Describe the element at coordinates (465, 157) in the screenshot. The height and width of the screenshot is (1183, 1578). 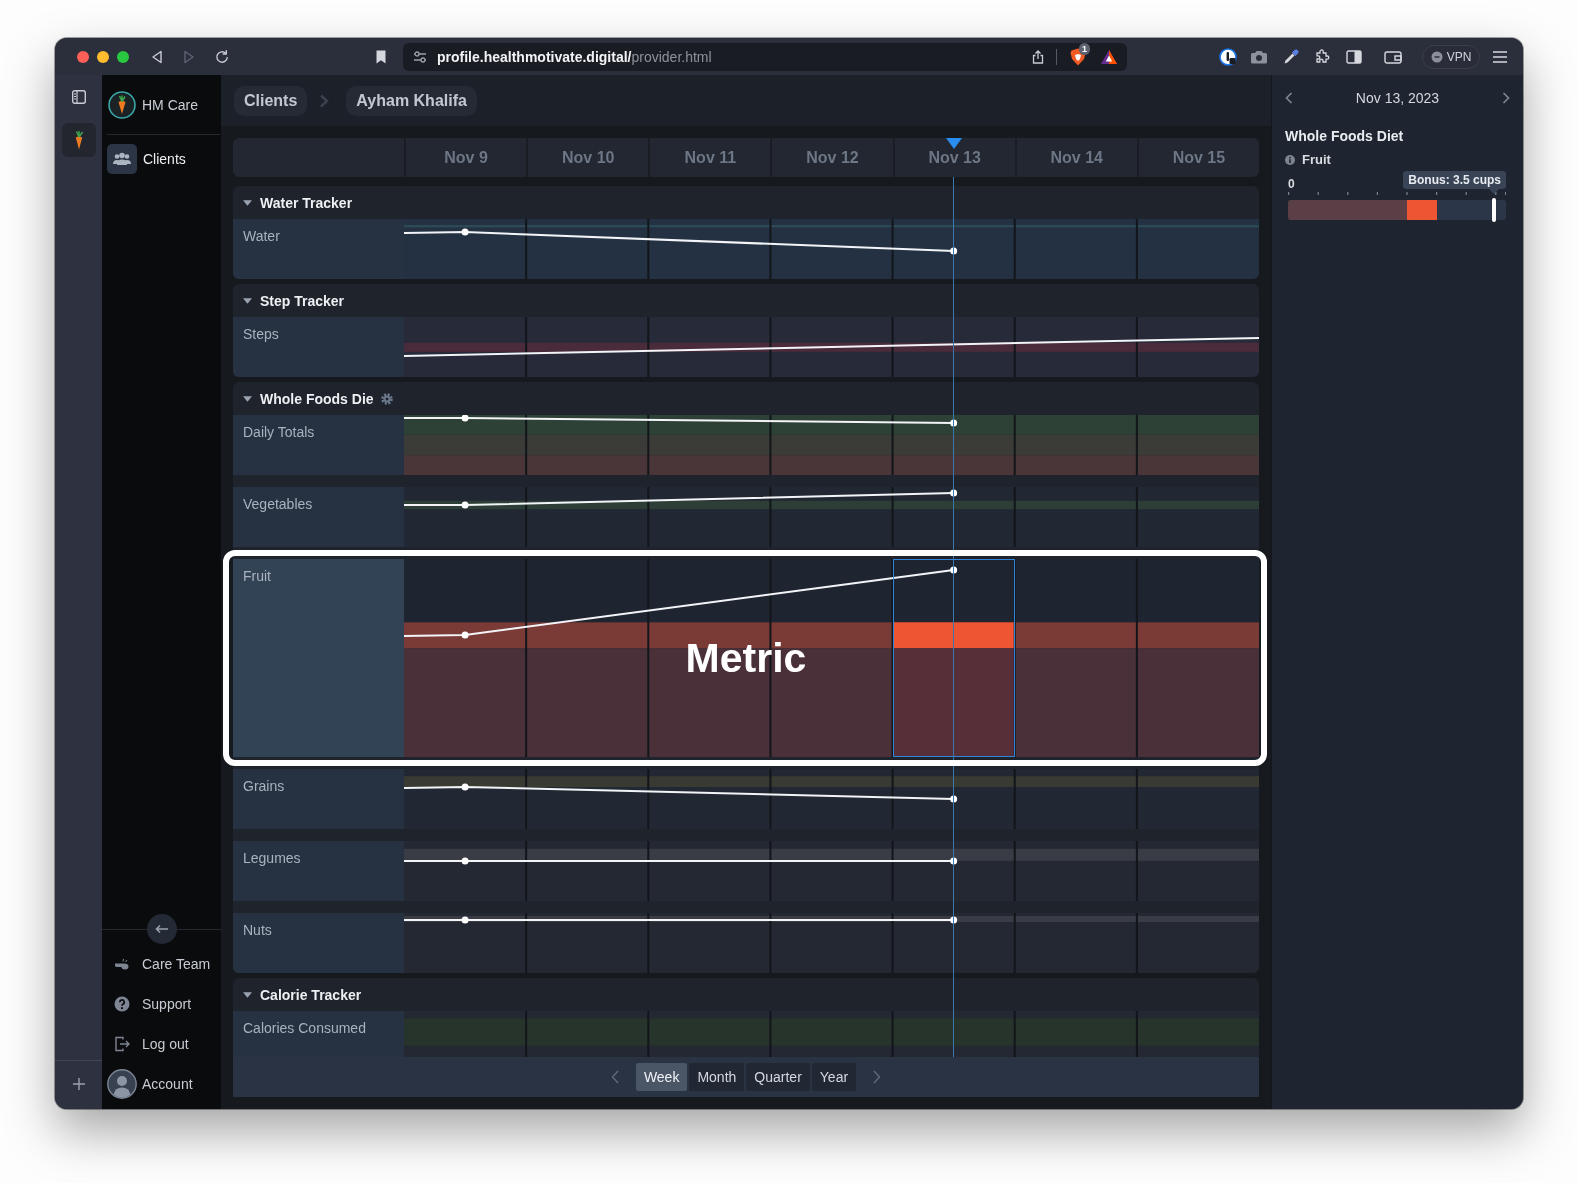
I see `day-column-header: Nov 9` at that location.